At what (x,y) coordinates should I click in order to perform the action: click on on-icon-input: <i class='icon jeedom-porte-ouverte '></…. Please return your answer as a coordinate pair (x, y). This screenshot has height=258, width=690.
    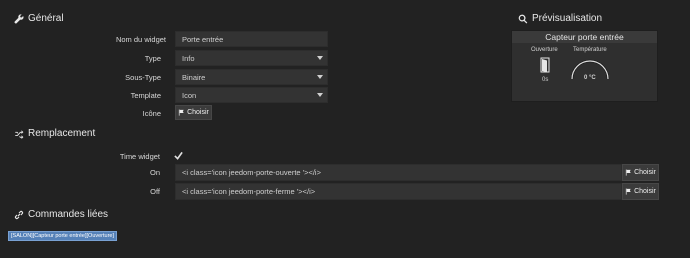
    Looking at the image, I should click on (398, 172).